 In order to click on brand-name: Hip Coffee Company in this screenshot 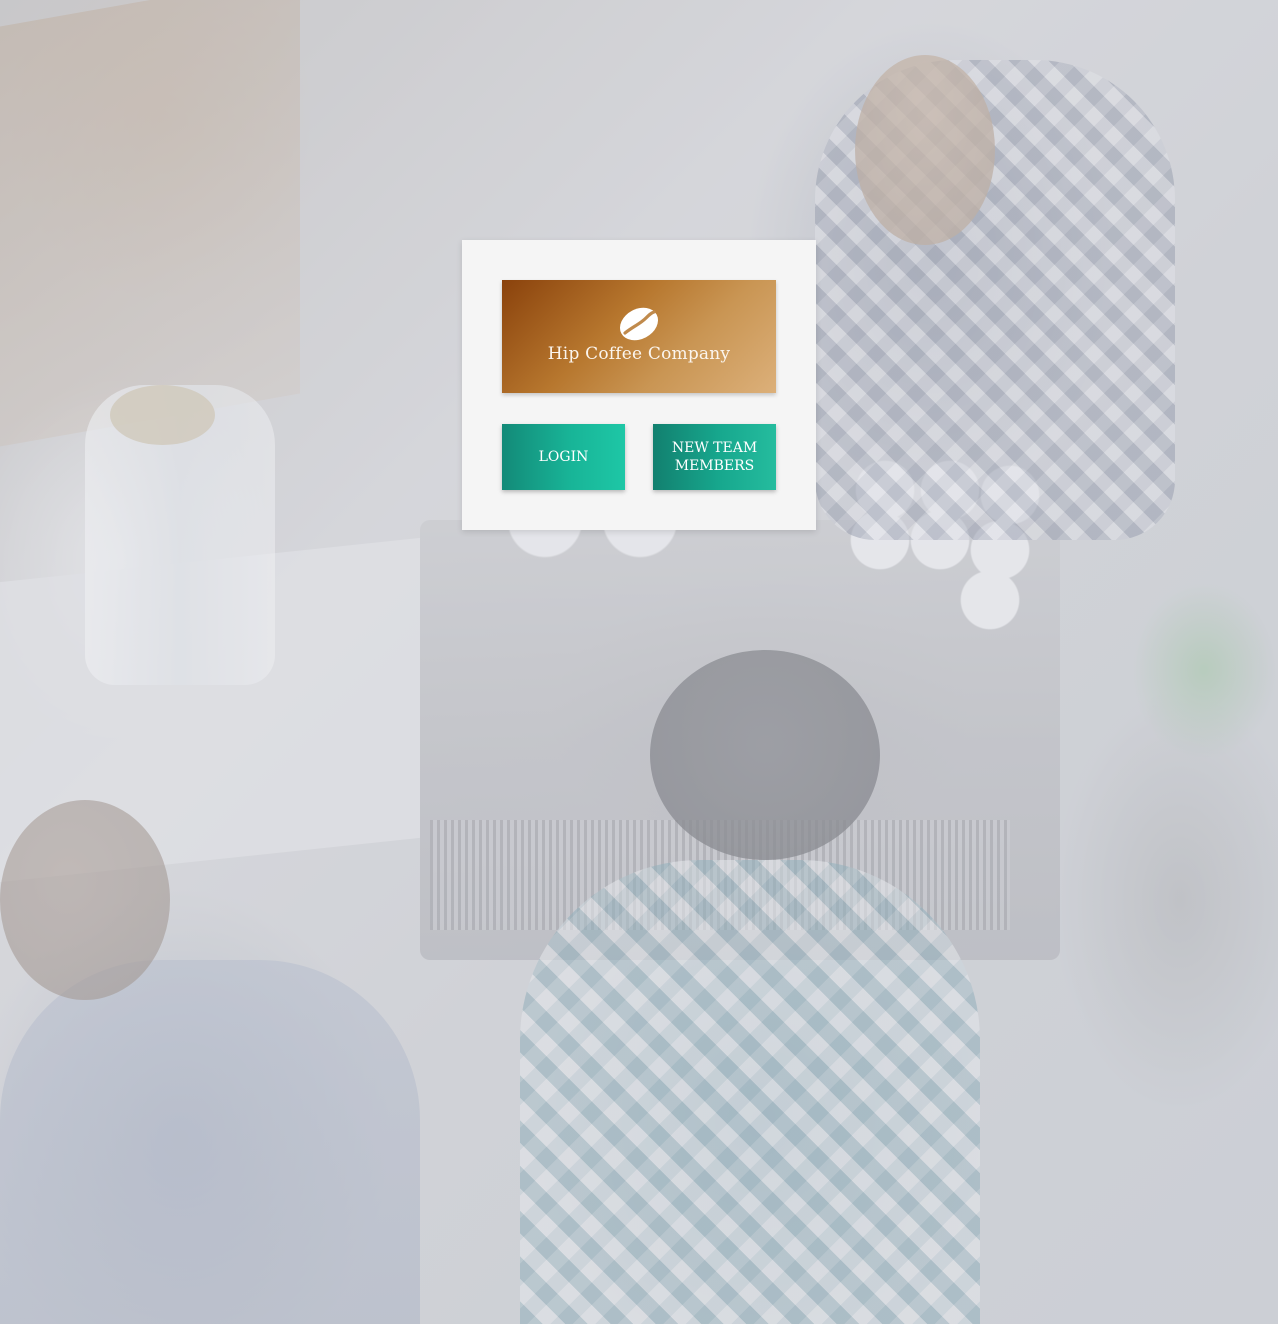, I will do `click(639, 354)`.